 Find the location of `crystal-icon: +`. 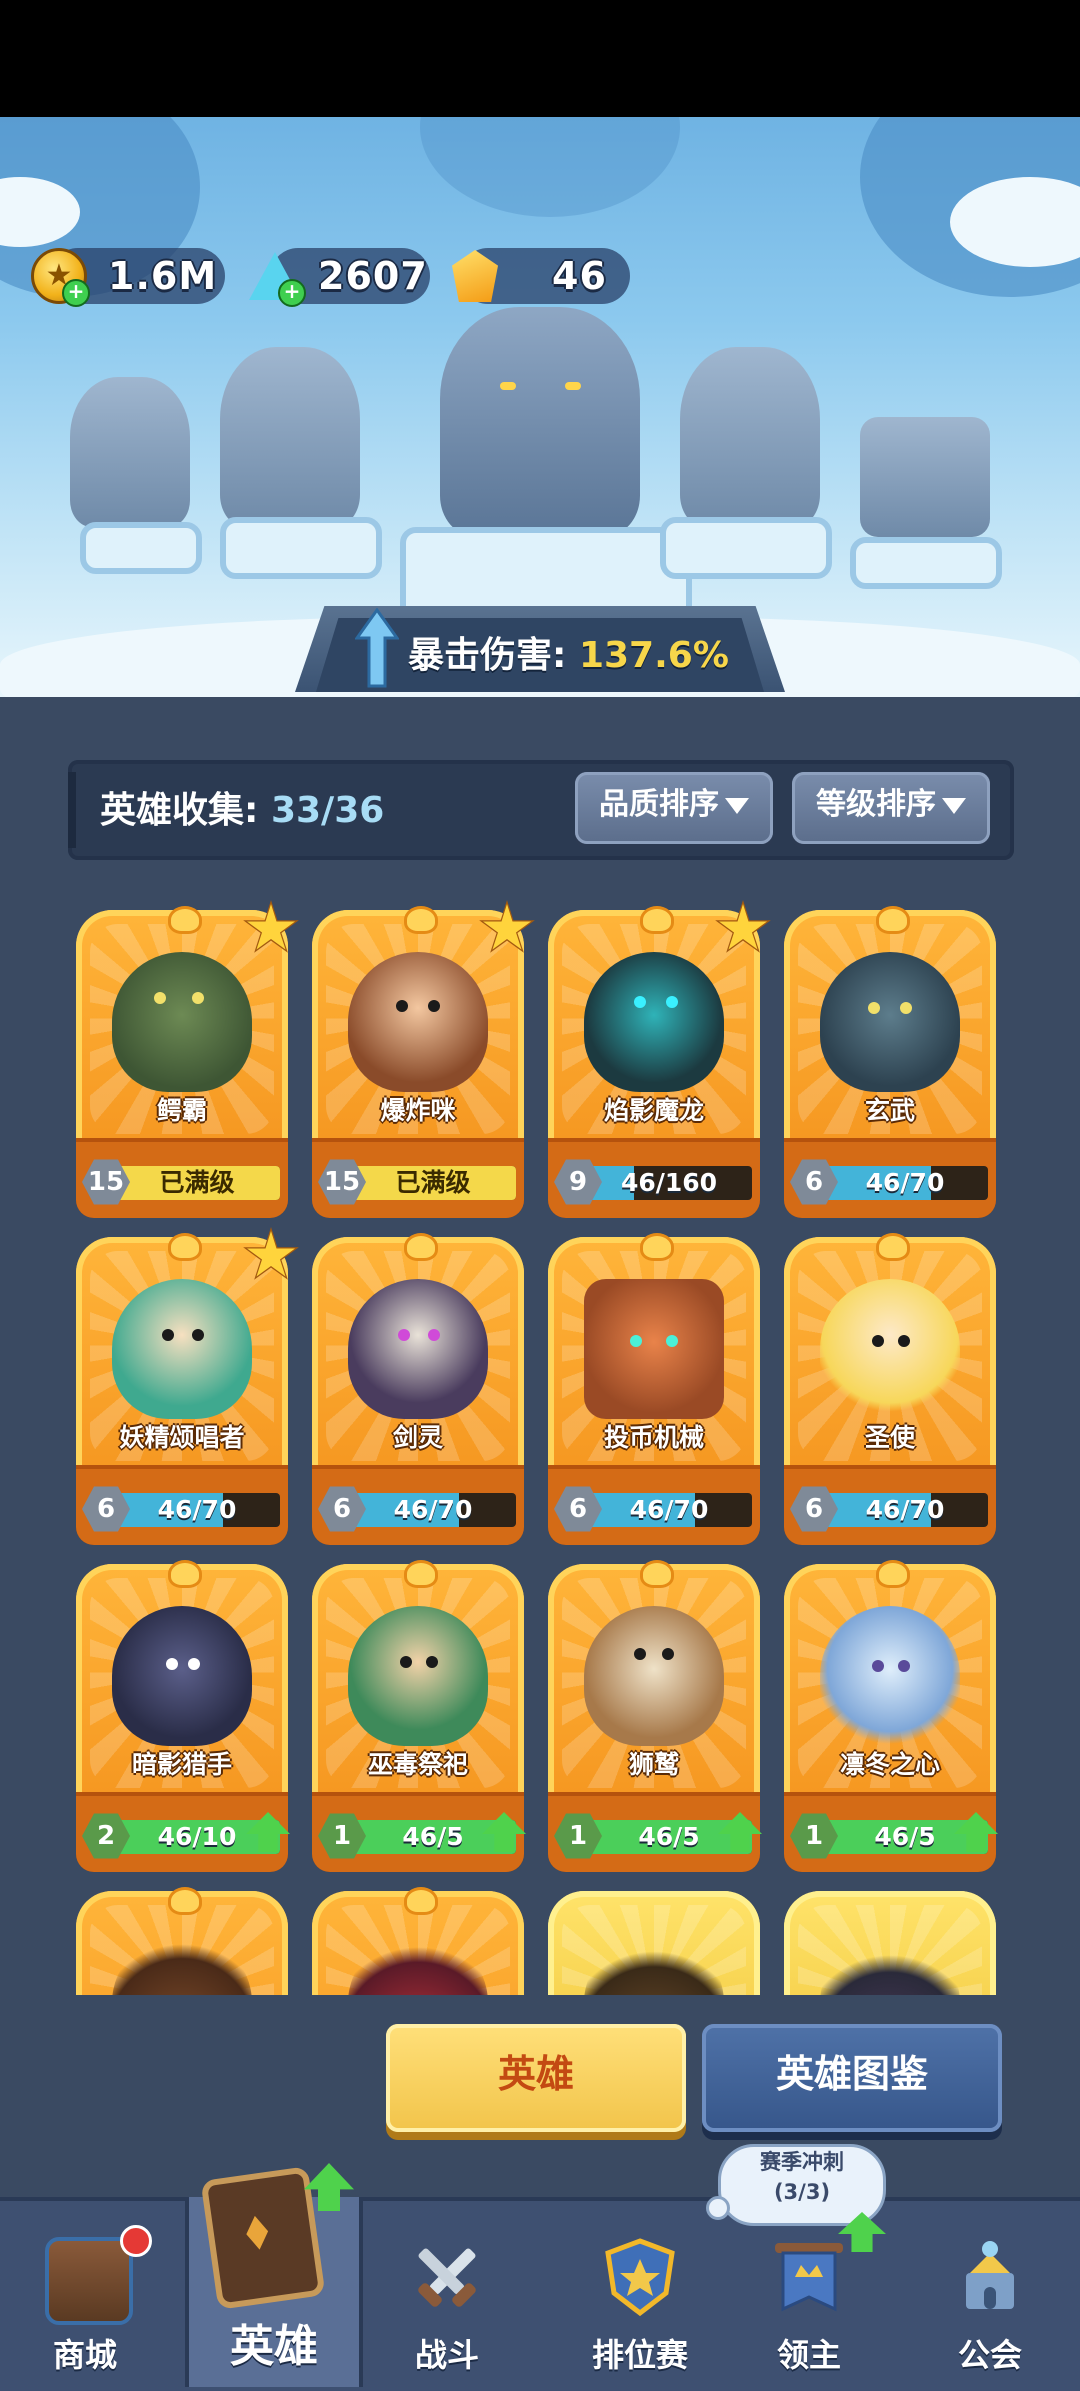

crystal-icon: + is located at coordinates (275, 276).